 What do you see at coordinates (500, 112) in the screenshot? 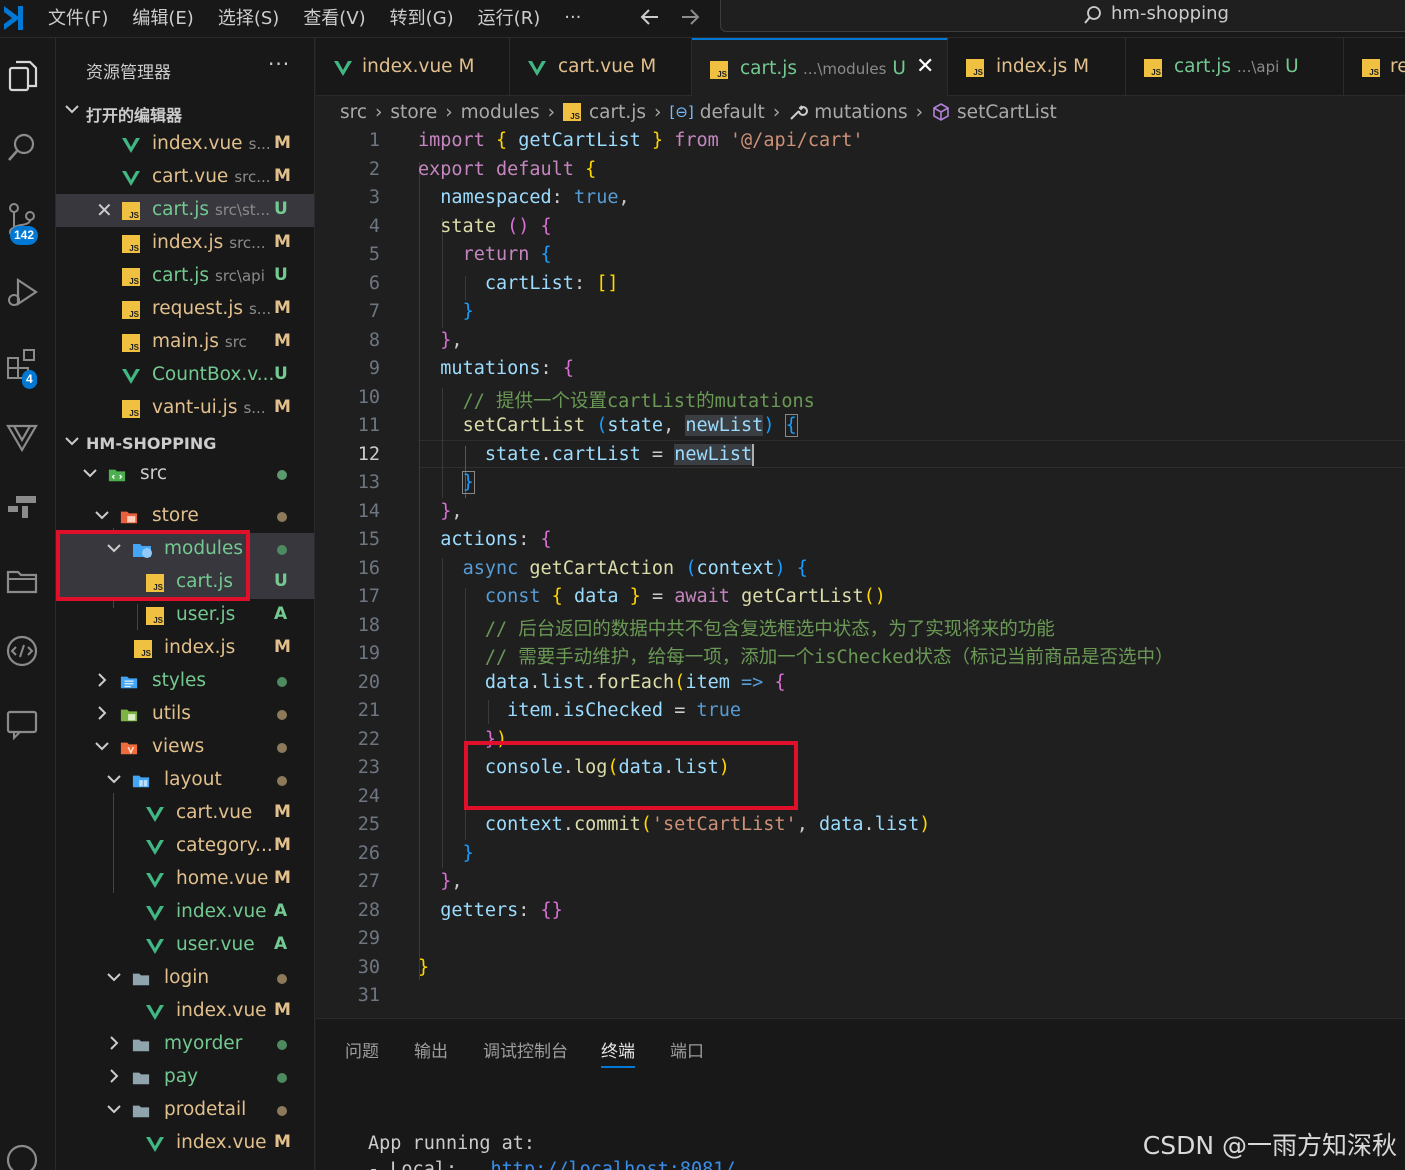
I see `breadcrumb-modules: modules` at bounding box center [500, 112].